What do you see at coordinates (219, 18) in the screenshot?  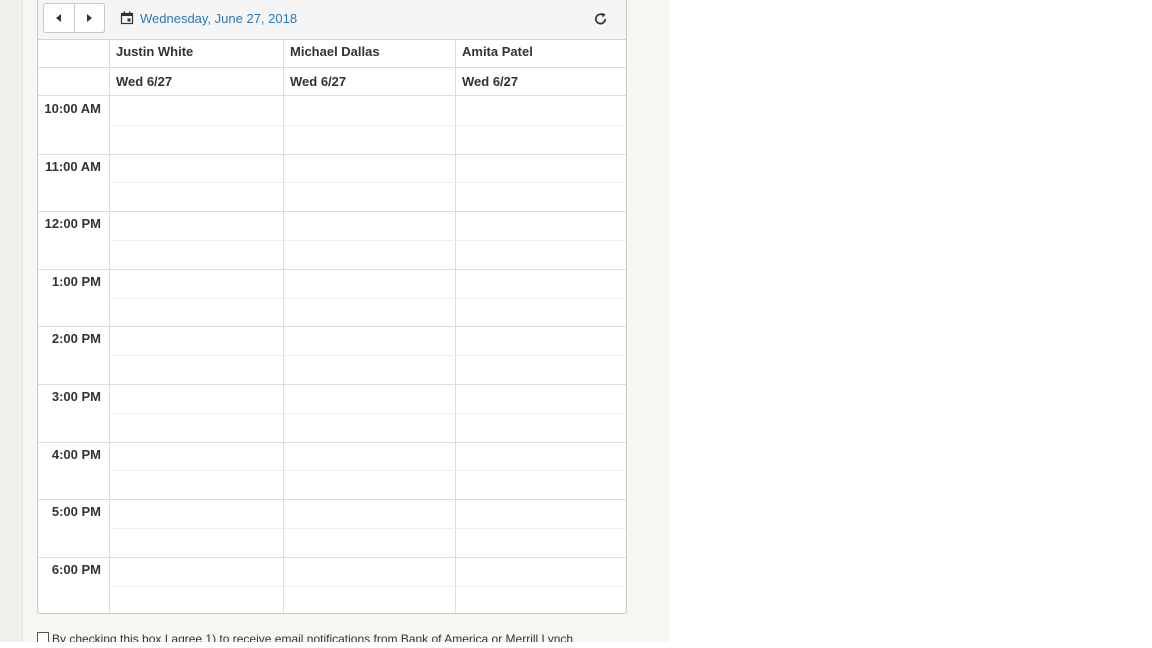 I see `current-date-label: Wednesday, June 27, 2018` at bounding box center [219, 18].